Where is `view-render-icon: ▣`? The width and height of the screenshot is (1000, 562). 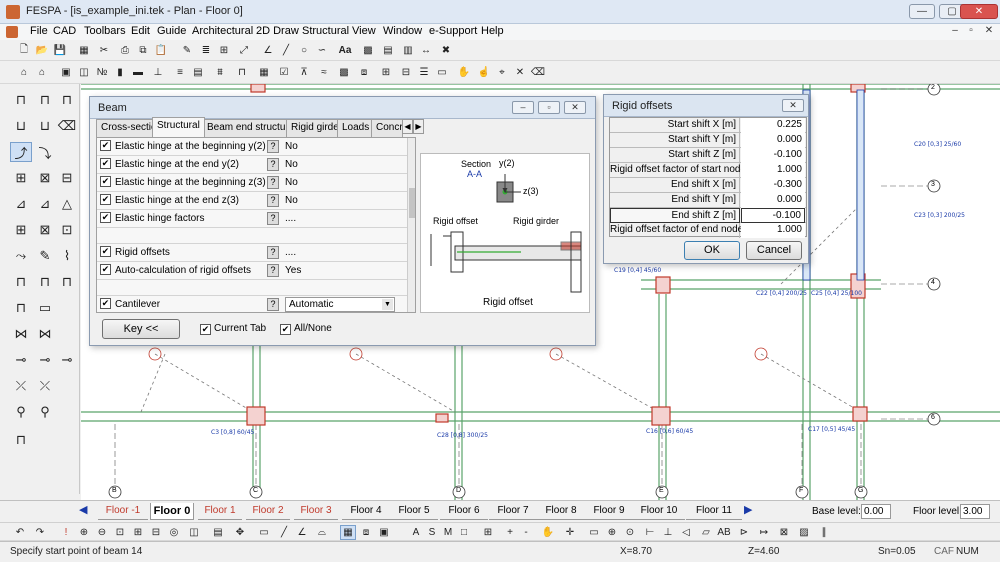
view-render-icon: ▣ is located at coordinates (384, 532).